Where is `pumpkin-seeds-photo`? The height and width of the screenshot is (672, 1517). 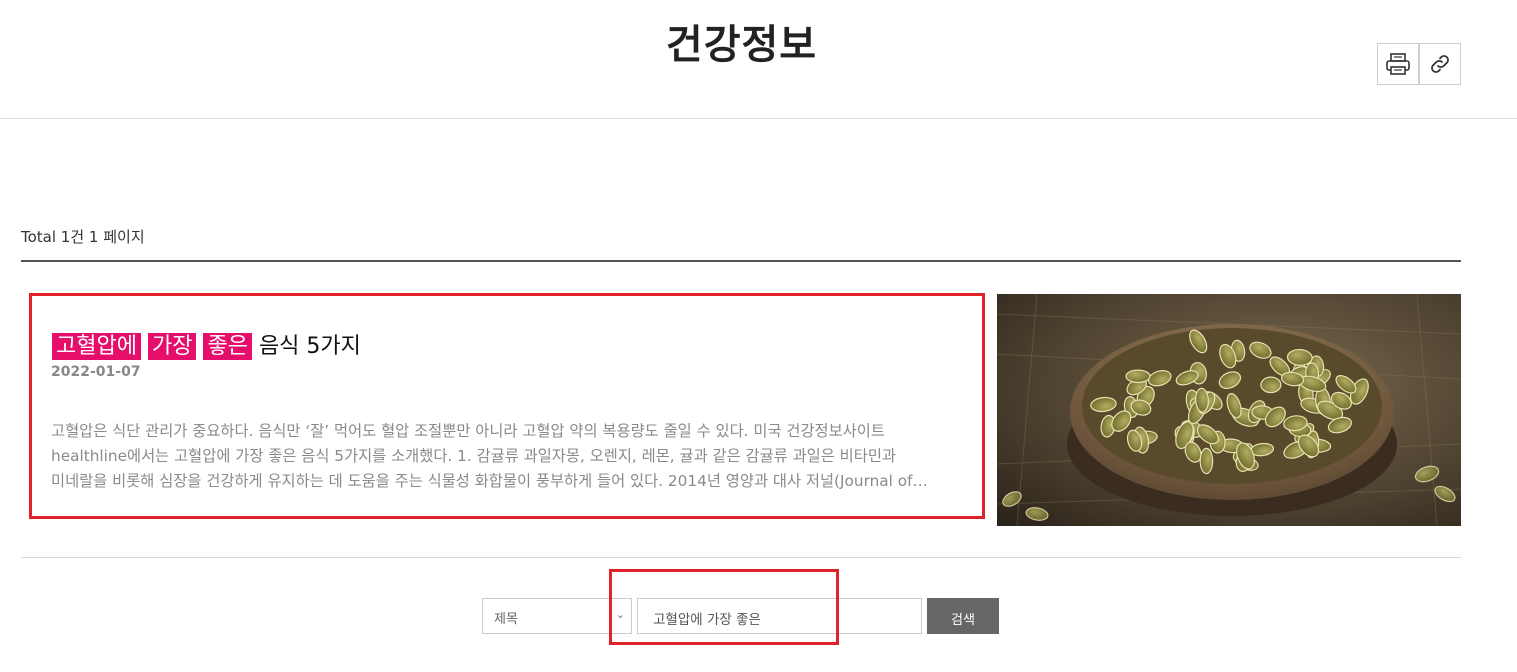 pumpkin-seeds-photo is located at coordinates (1229, 410).